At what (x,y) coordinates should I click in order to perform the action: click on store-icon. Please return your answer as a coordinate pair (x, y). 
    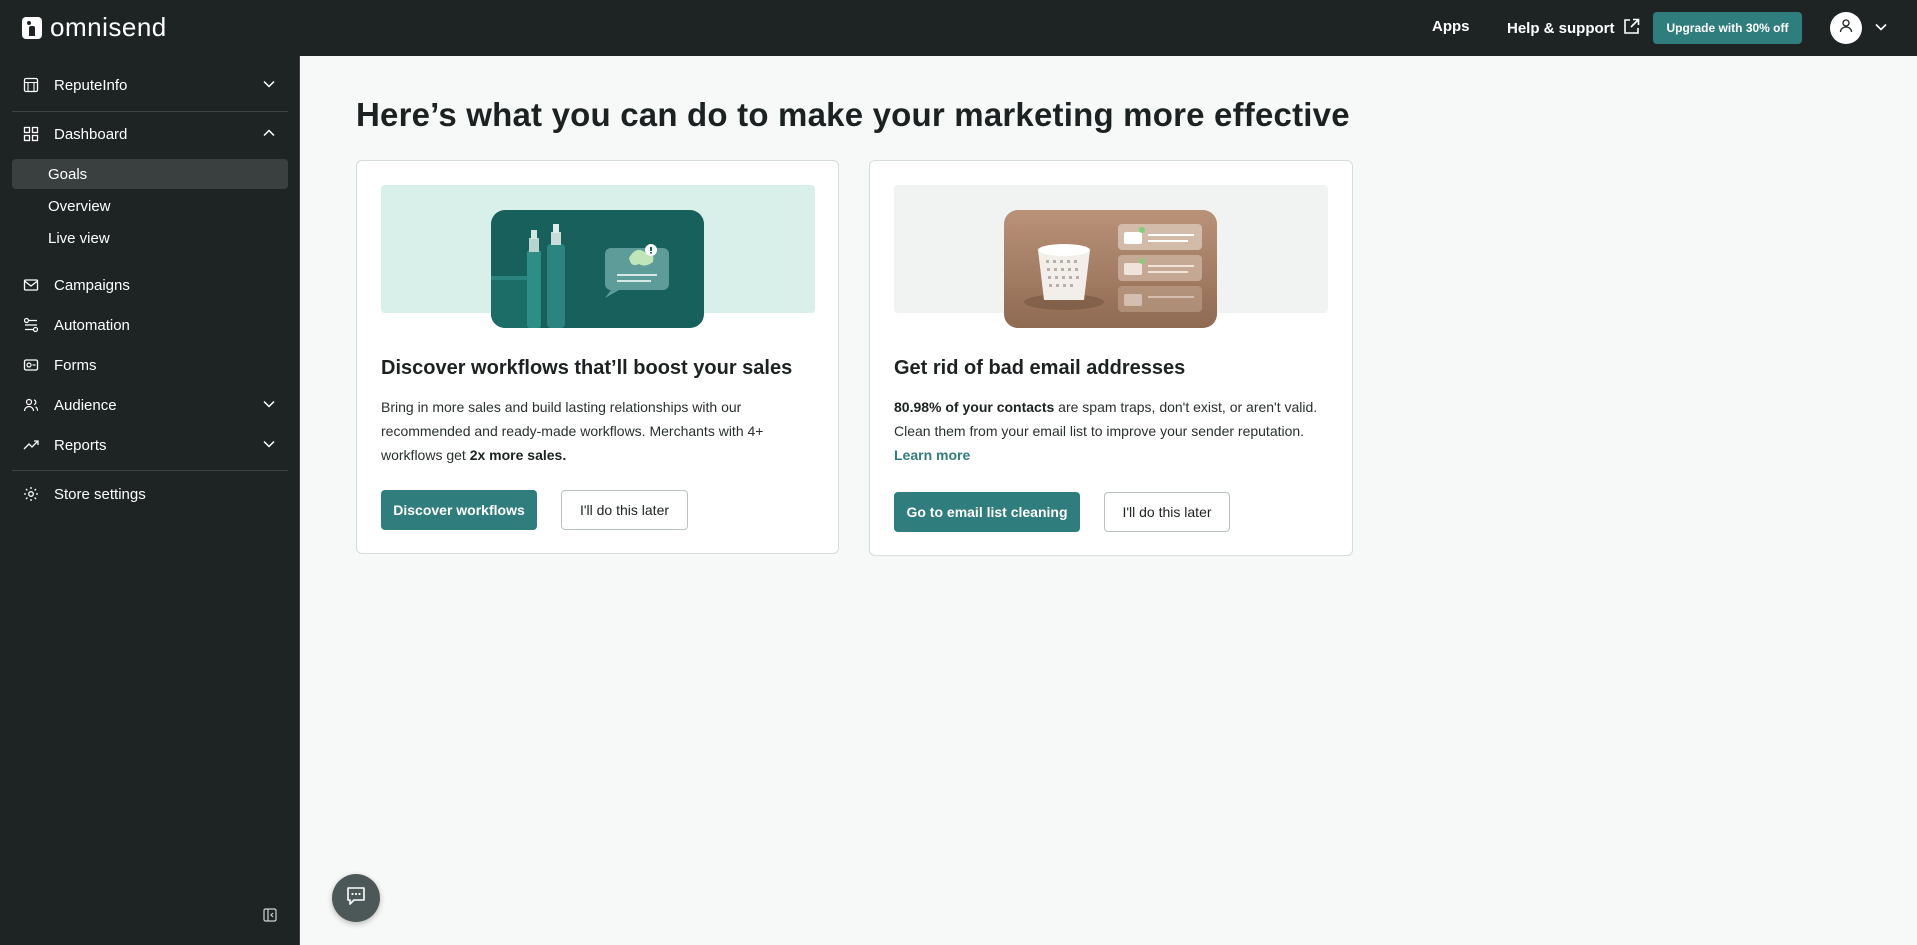
    Looking at the image, I should click on (31, 85).